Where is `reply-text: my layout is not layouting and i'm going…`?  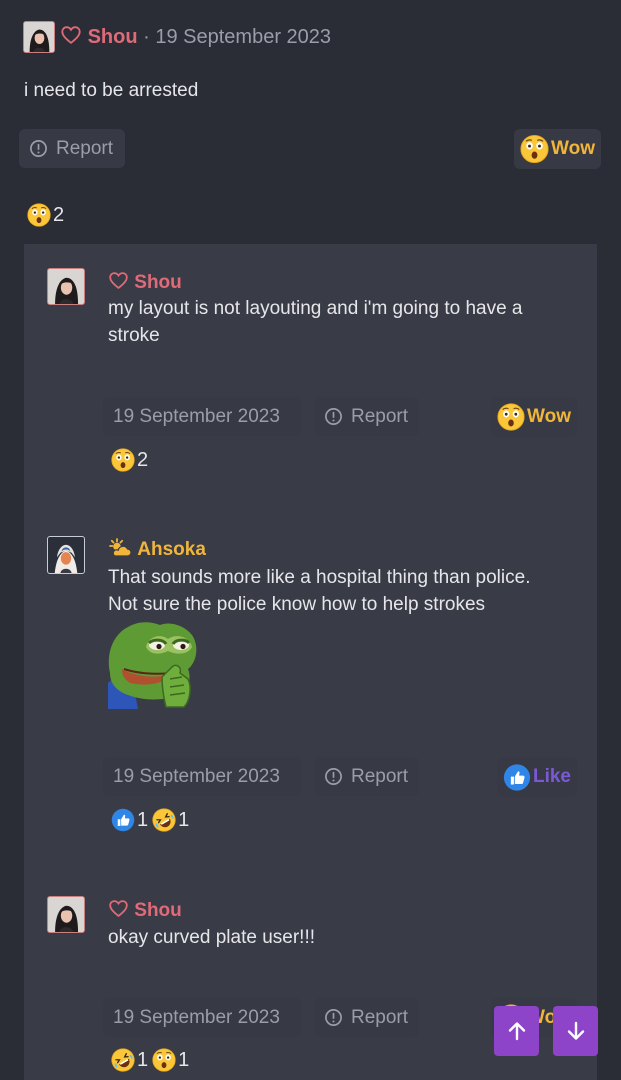
reply-text: my layout is not layouting and i'm going… is located at coordinates (315, 308).